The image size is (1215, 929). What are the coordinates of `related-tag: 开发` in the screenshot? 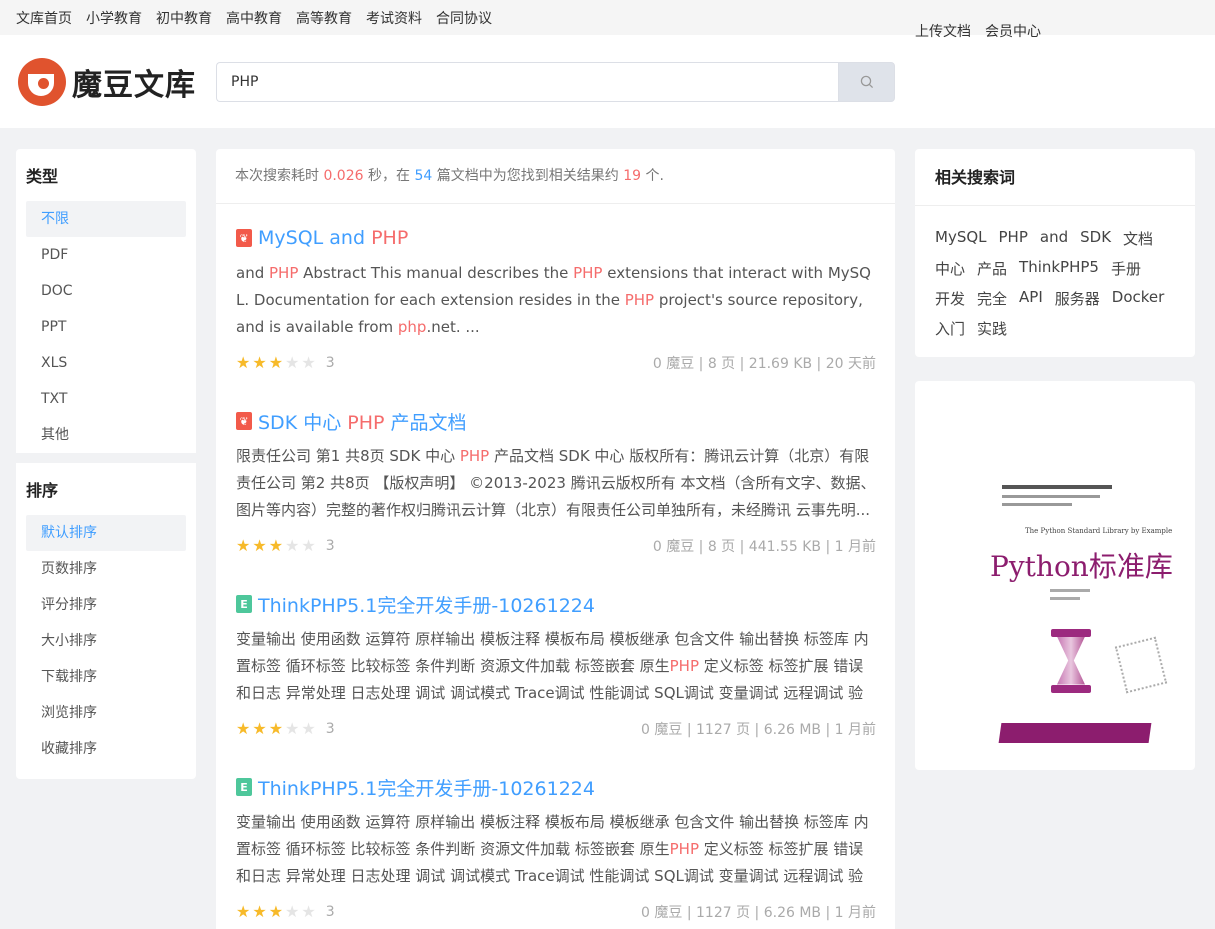 It's located at (950, 298).